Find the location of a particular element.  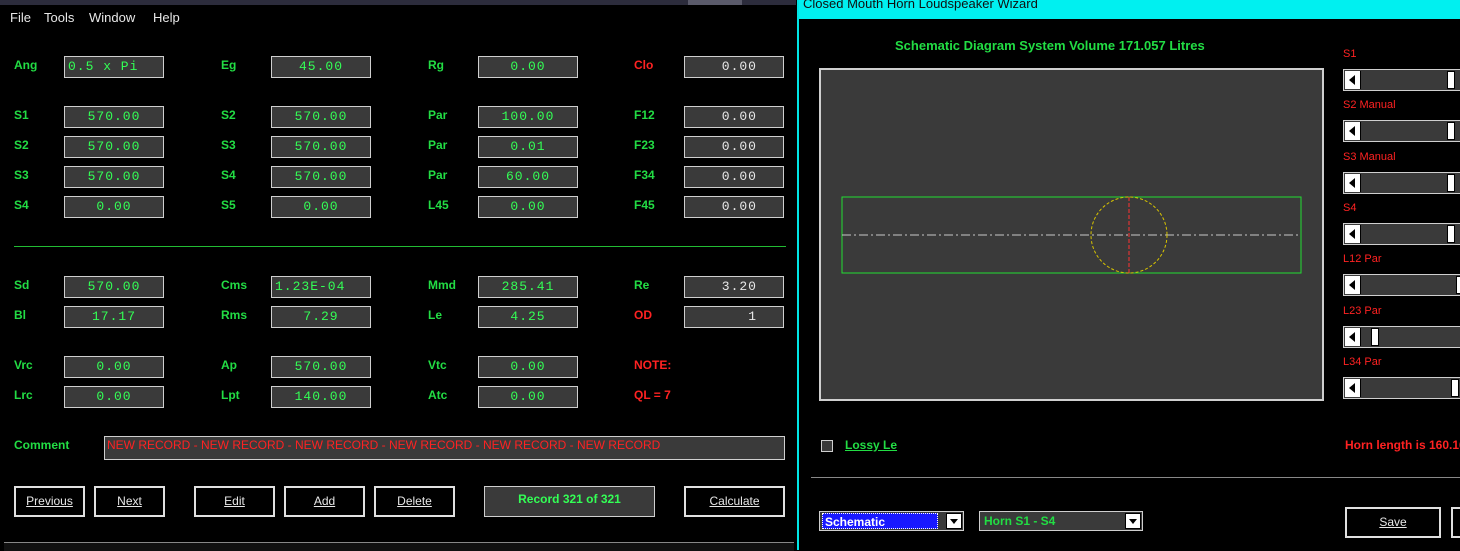

menu-window: Window is located at coordinates (112, 17).